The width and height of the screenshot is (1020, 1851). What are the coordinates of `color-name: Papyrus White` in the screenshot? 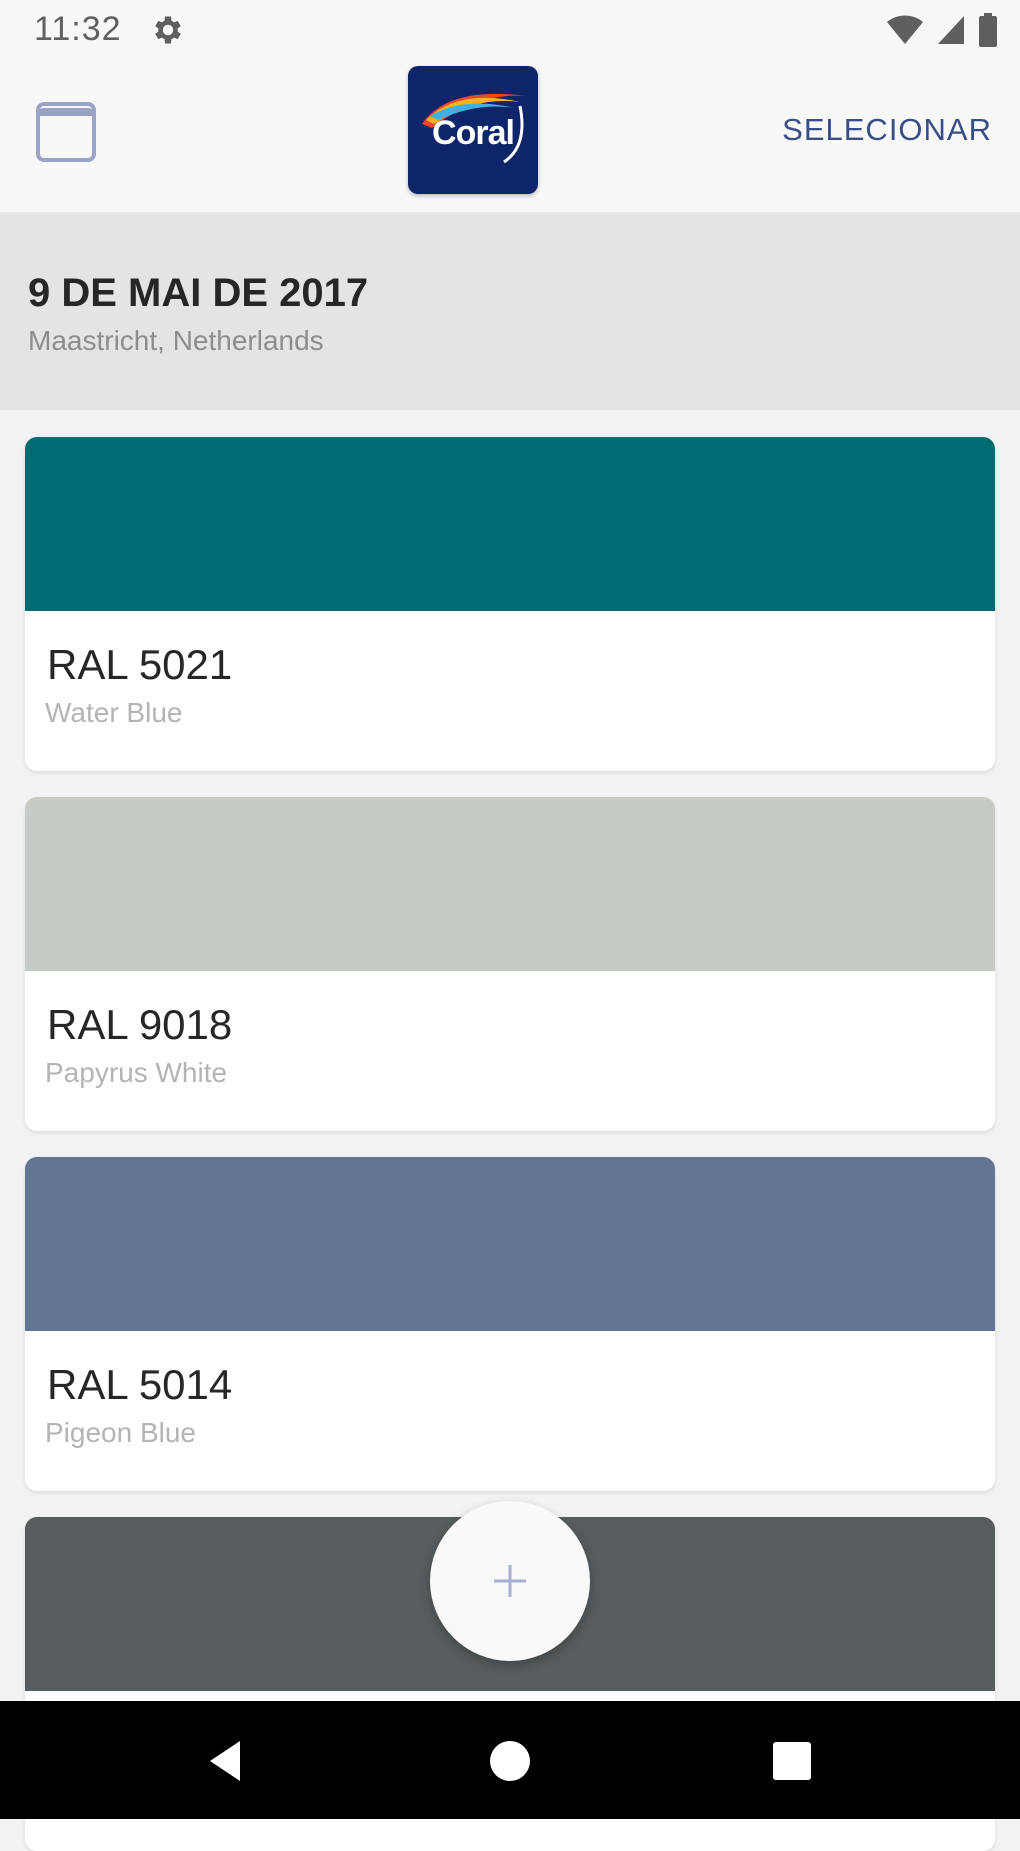 It's located at (136, 1072).